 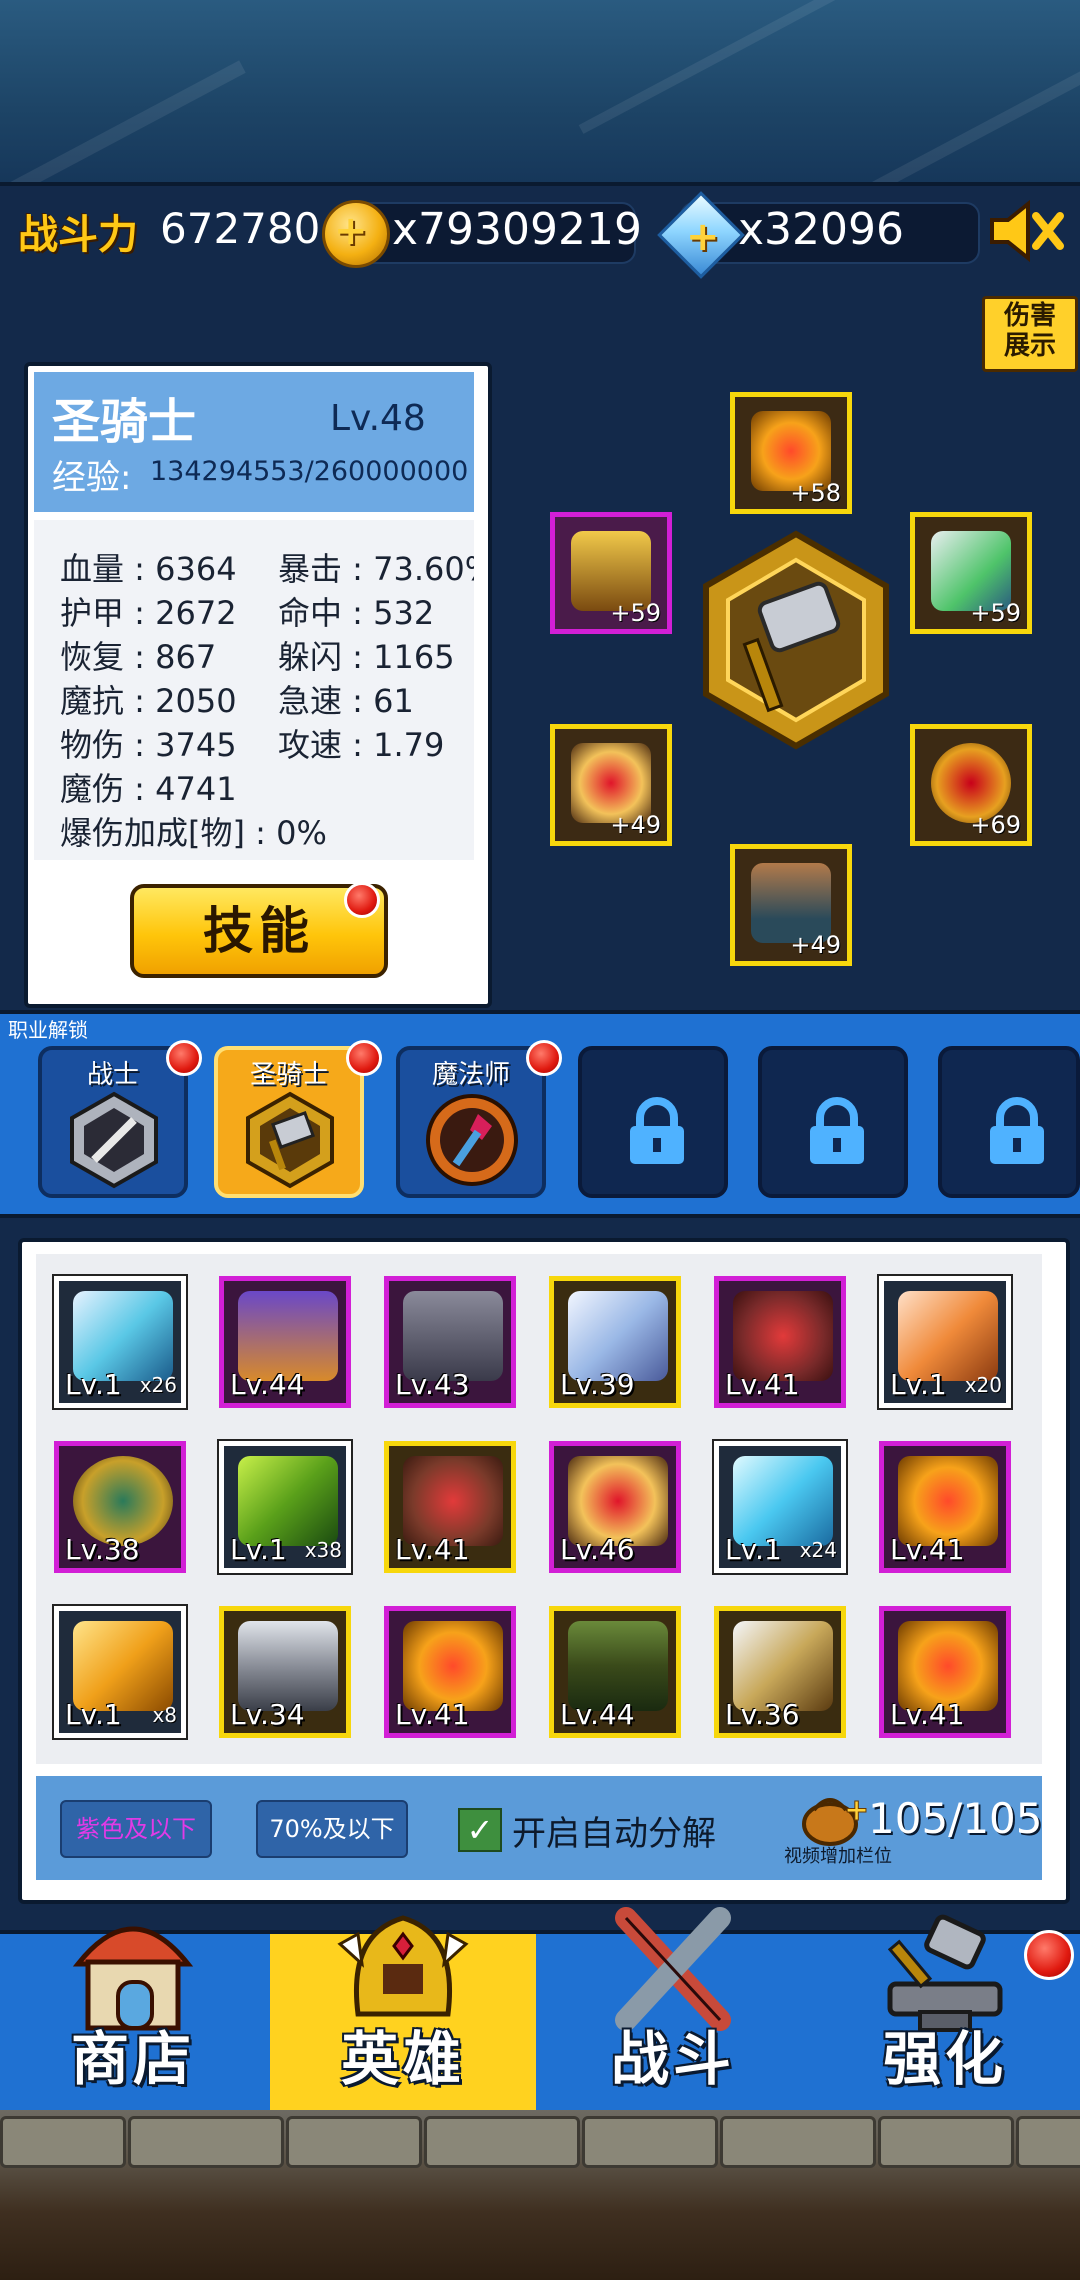 I want to click on item-level: Lv.43, so click(x=432, y=1384).